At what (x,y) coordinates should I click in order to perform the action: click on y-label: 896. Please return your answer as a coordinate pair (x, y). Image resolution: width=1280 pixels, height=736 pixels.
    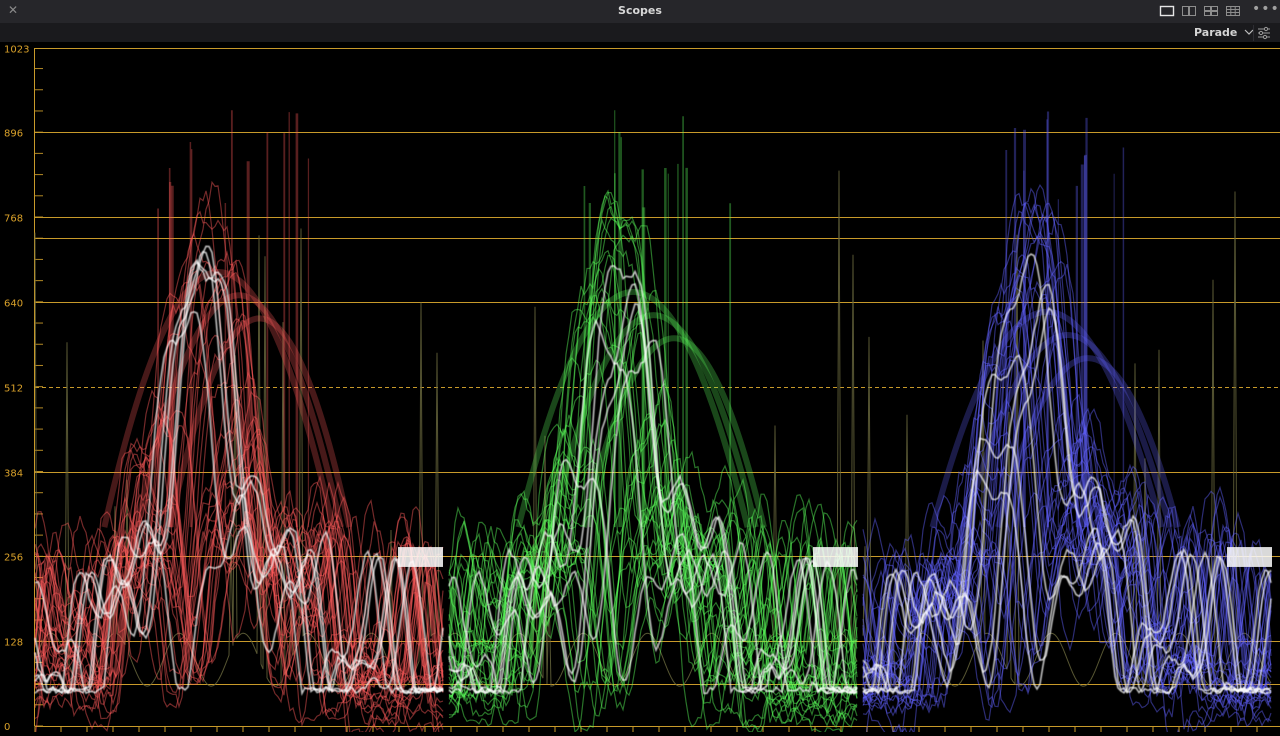
    Looking at the image, I should click on (13, 134).